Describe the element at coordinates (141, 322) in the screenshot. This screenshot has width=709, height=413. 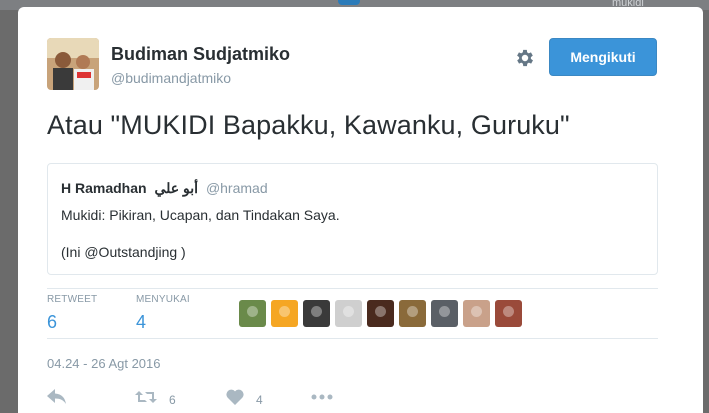
I see `likes-stat-count: 4` at that location.